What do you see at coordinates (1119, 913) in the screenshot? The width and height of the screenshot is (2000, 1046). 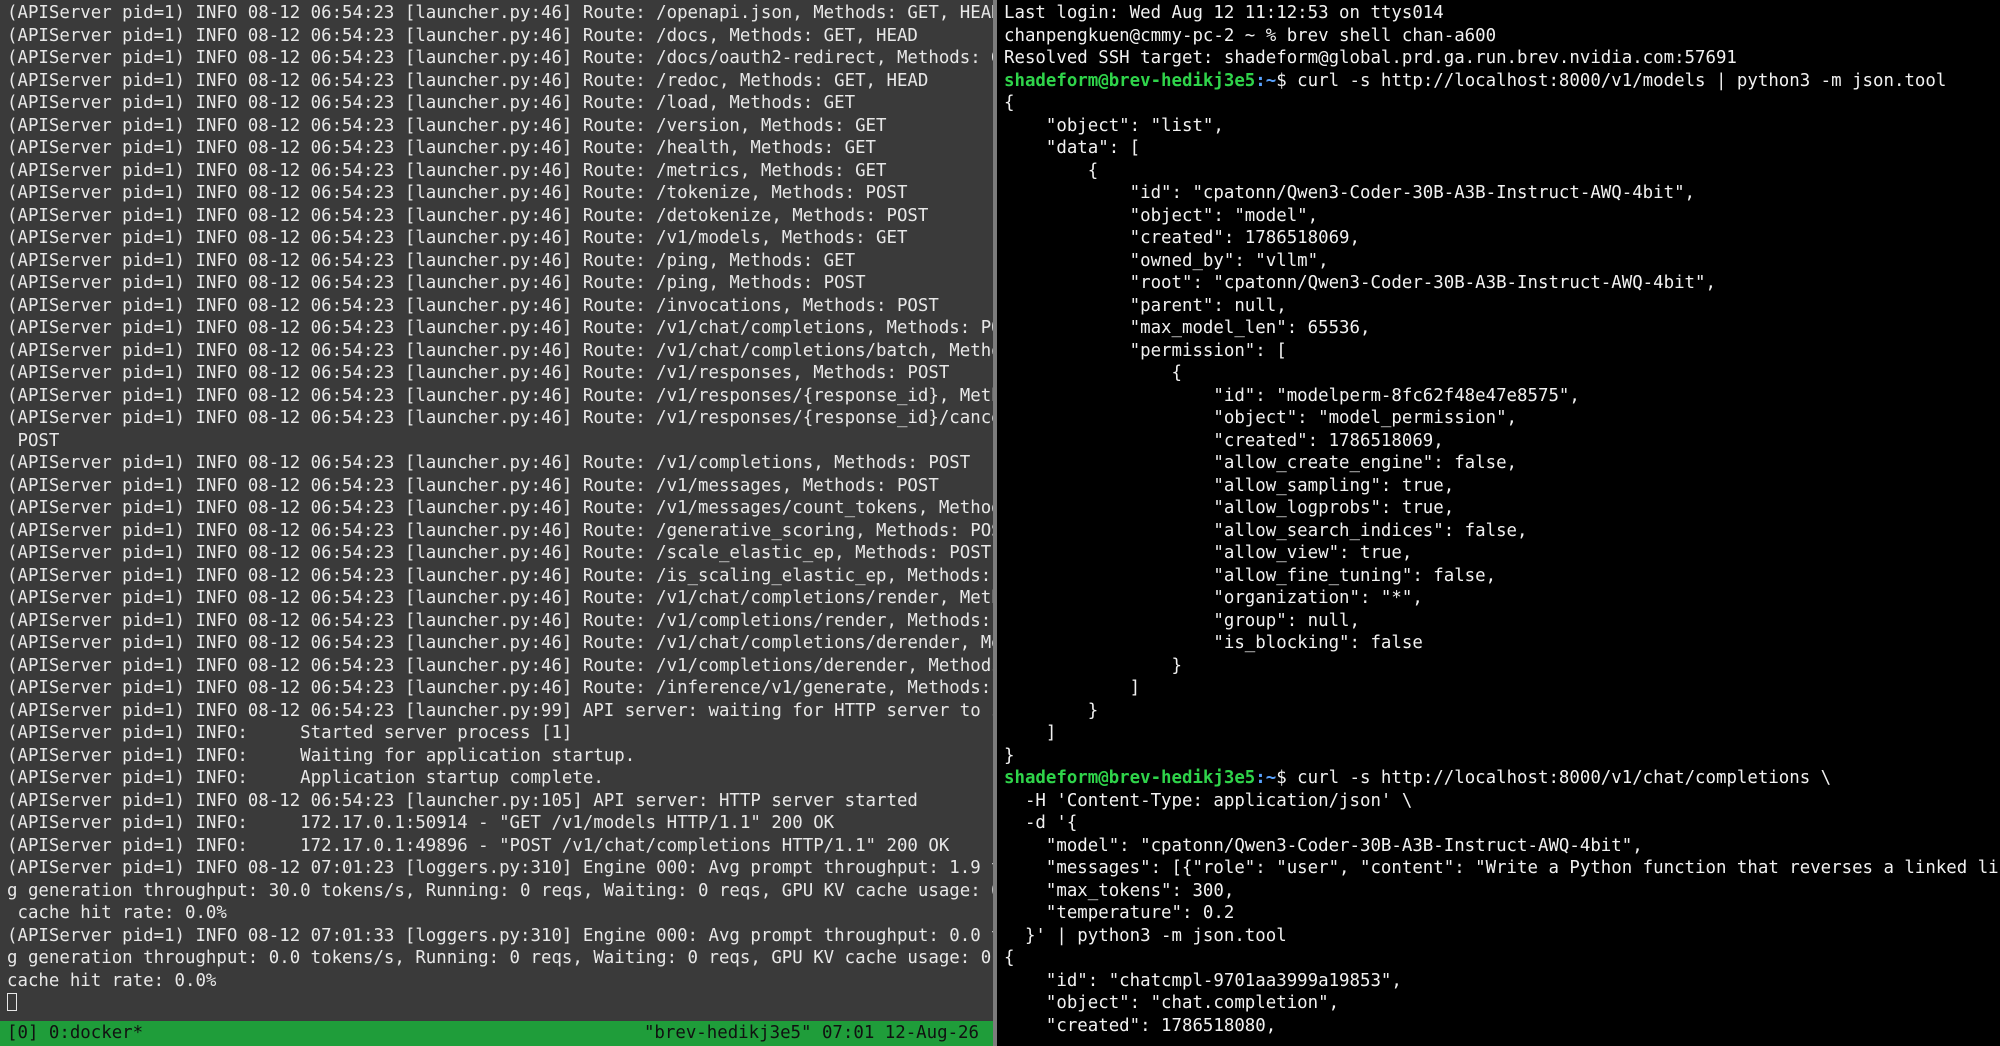 I see `json-line: "temperature": 0.2` at bounding box center [1119, 913].